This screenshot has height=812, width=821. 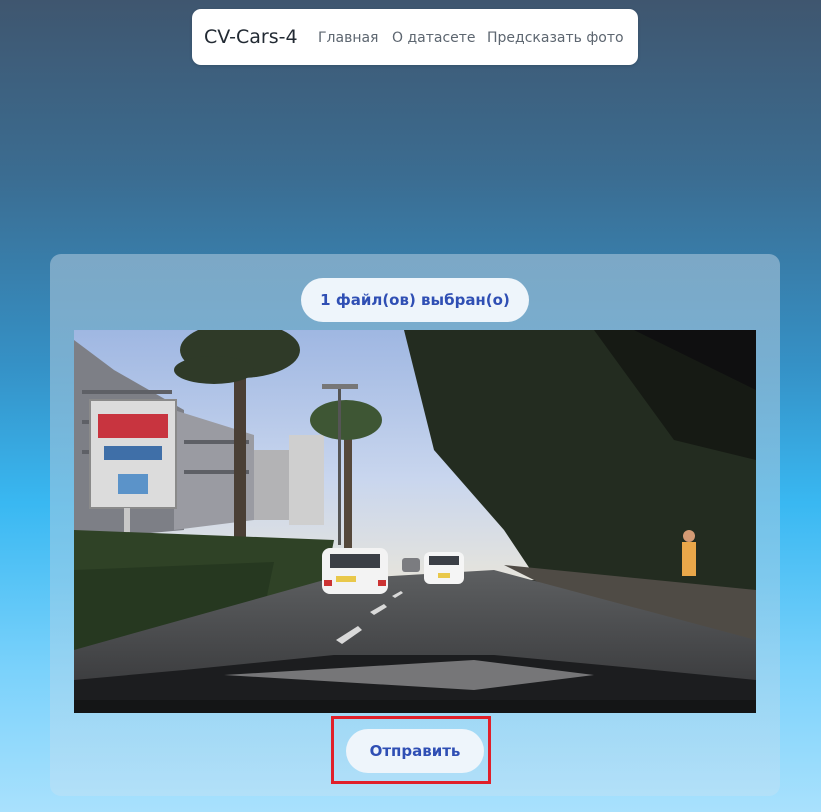 What do you see at coordinates (555, 38) in the screenshot?
I see `nav-link-predict-photo: Предсказать фото` at bounding box center [555, 38].